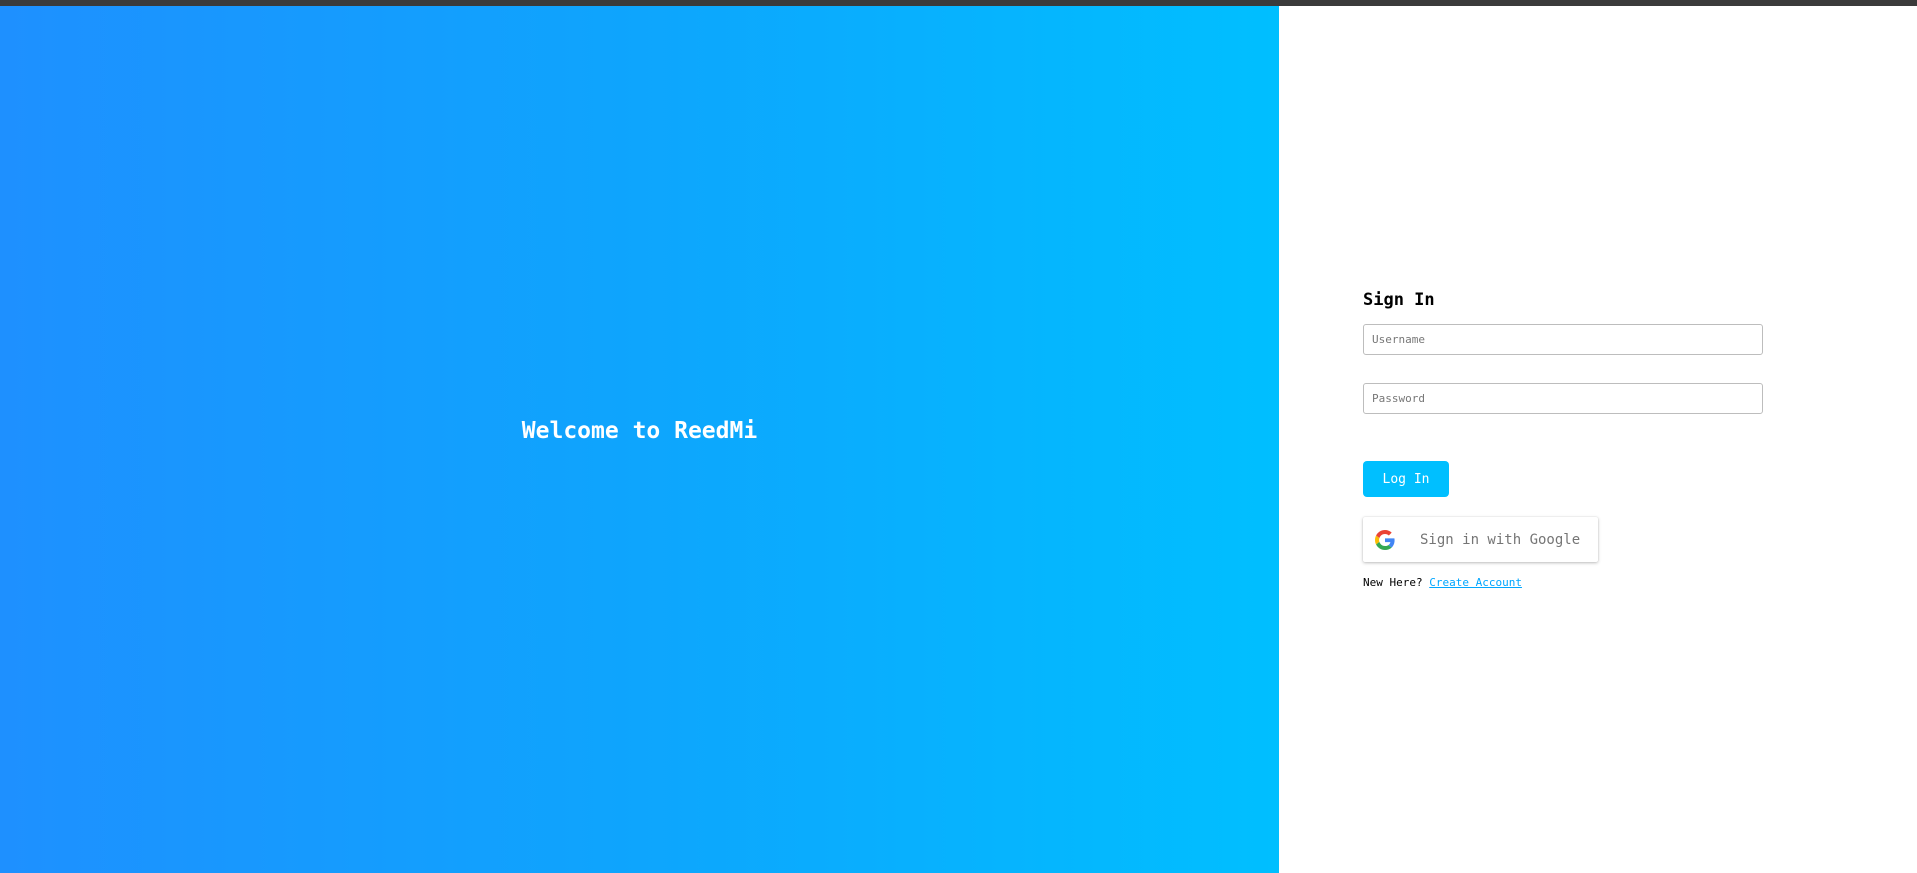 Image resolution: width=1917 pixels, height=873 pixels. I want to click on signup-prompt: New Here?, so click(1393, 582).